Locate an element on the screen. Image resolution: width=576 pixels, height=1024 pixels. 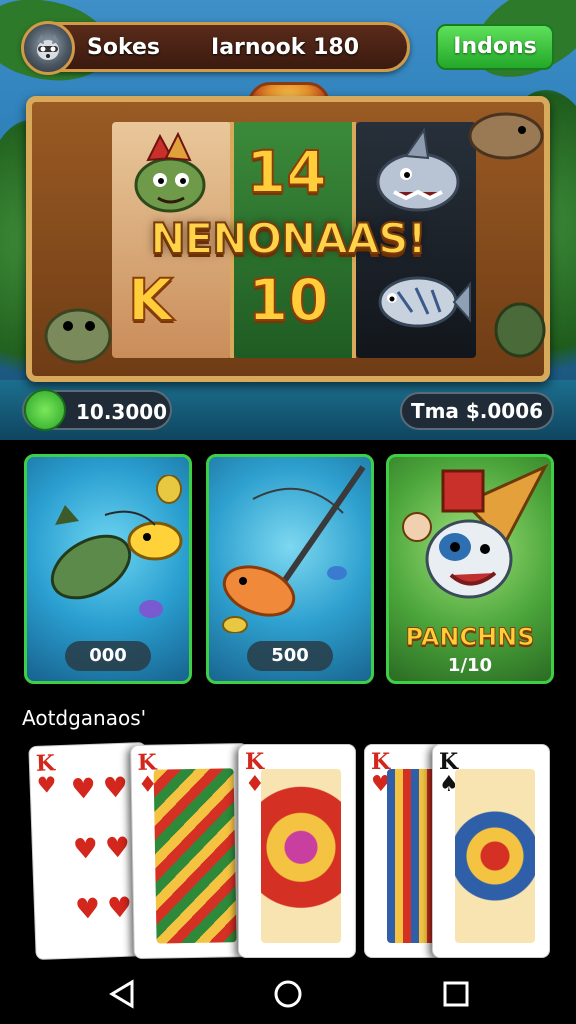
raccoon-avatar-icon is located at coordinates (48, 47).